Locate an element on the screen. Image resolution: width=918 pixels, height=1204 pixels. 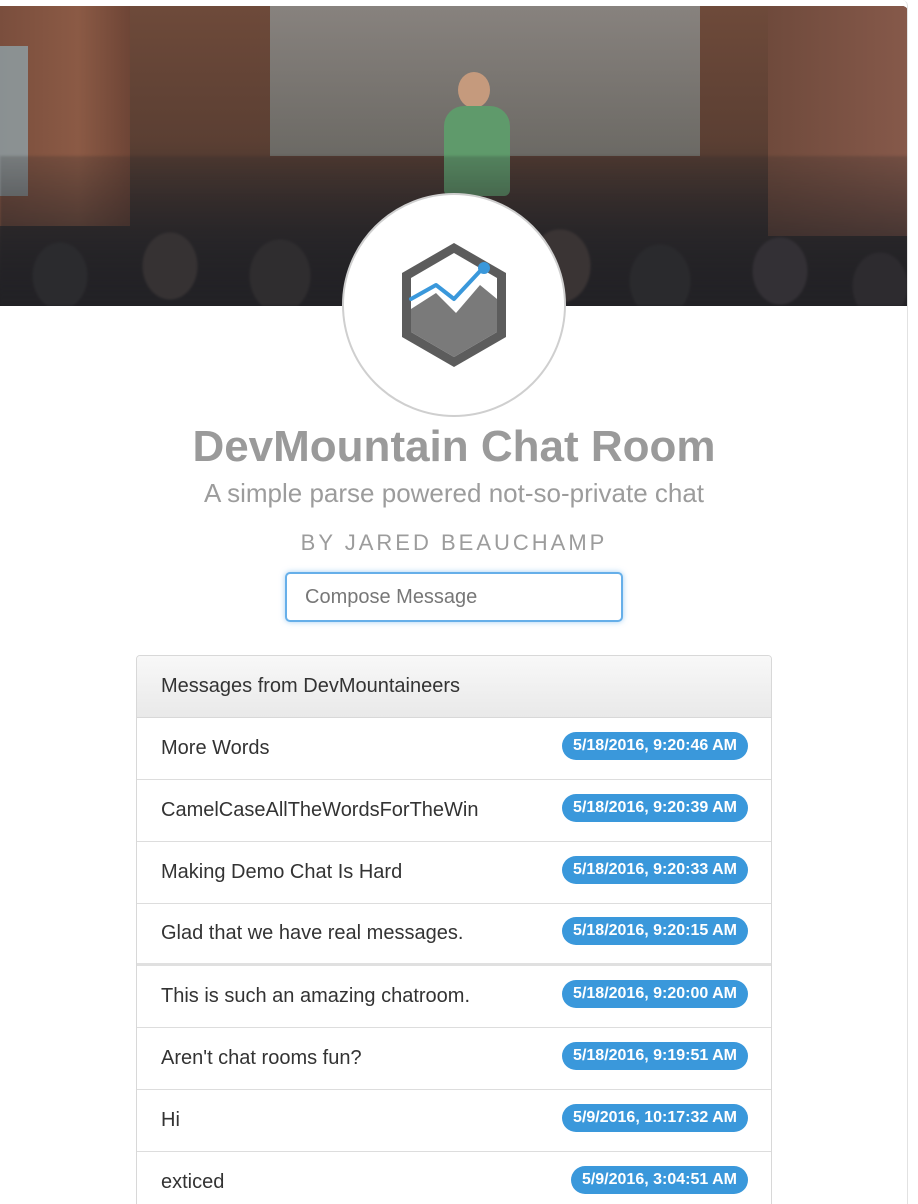
timestamp-badge: 5/18/2016, 9:20:00 AM is located at coordinates (655, 993).